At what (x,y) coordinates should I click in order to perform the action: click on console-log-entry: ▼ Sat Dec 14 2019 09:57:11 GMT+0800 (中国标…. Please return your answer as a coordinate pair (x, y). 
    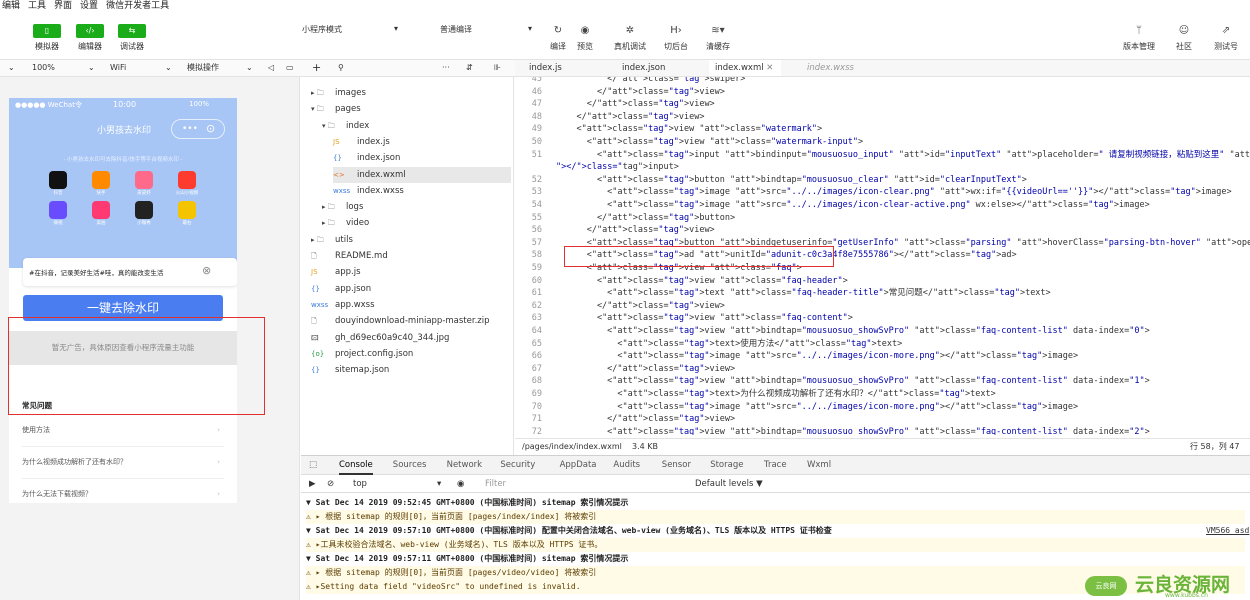
    Looking at the image, I should click on (775, 559).